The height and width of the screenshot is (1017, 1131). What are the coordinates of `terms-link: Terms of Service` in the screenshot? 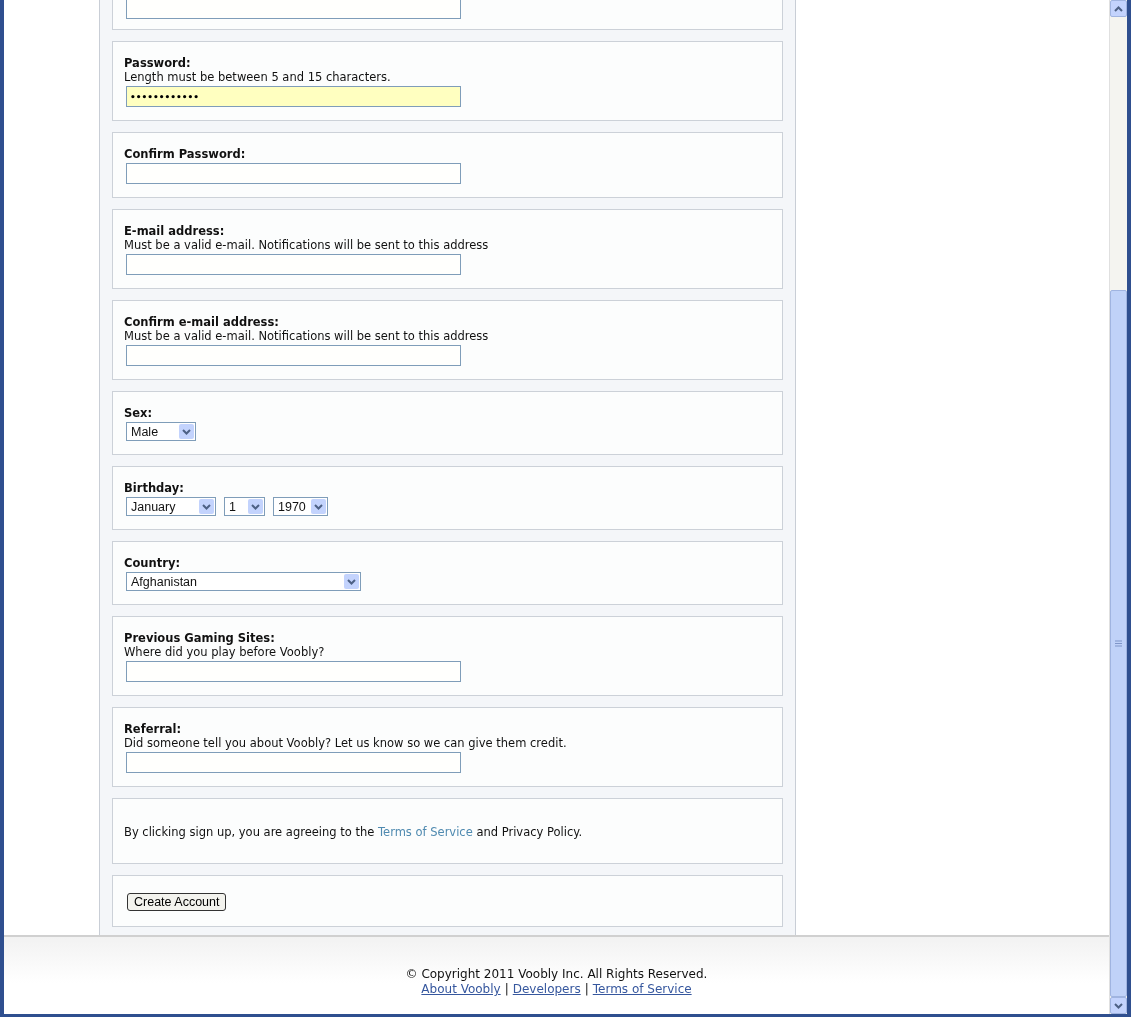 It's located at (425, 831).